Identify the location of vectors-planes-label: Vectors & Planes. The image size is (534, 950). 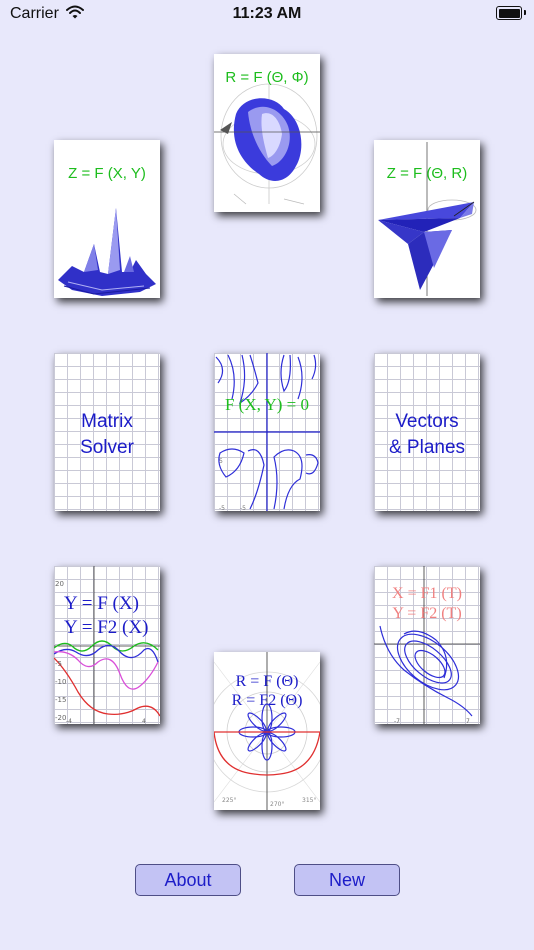
(427, 435).